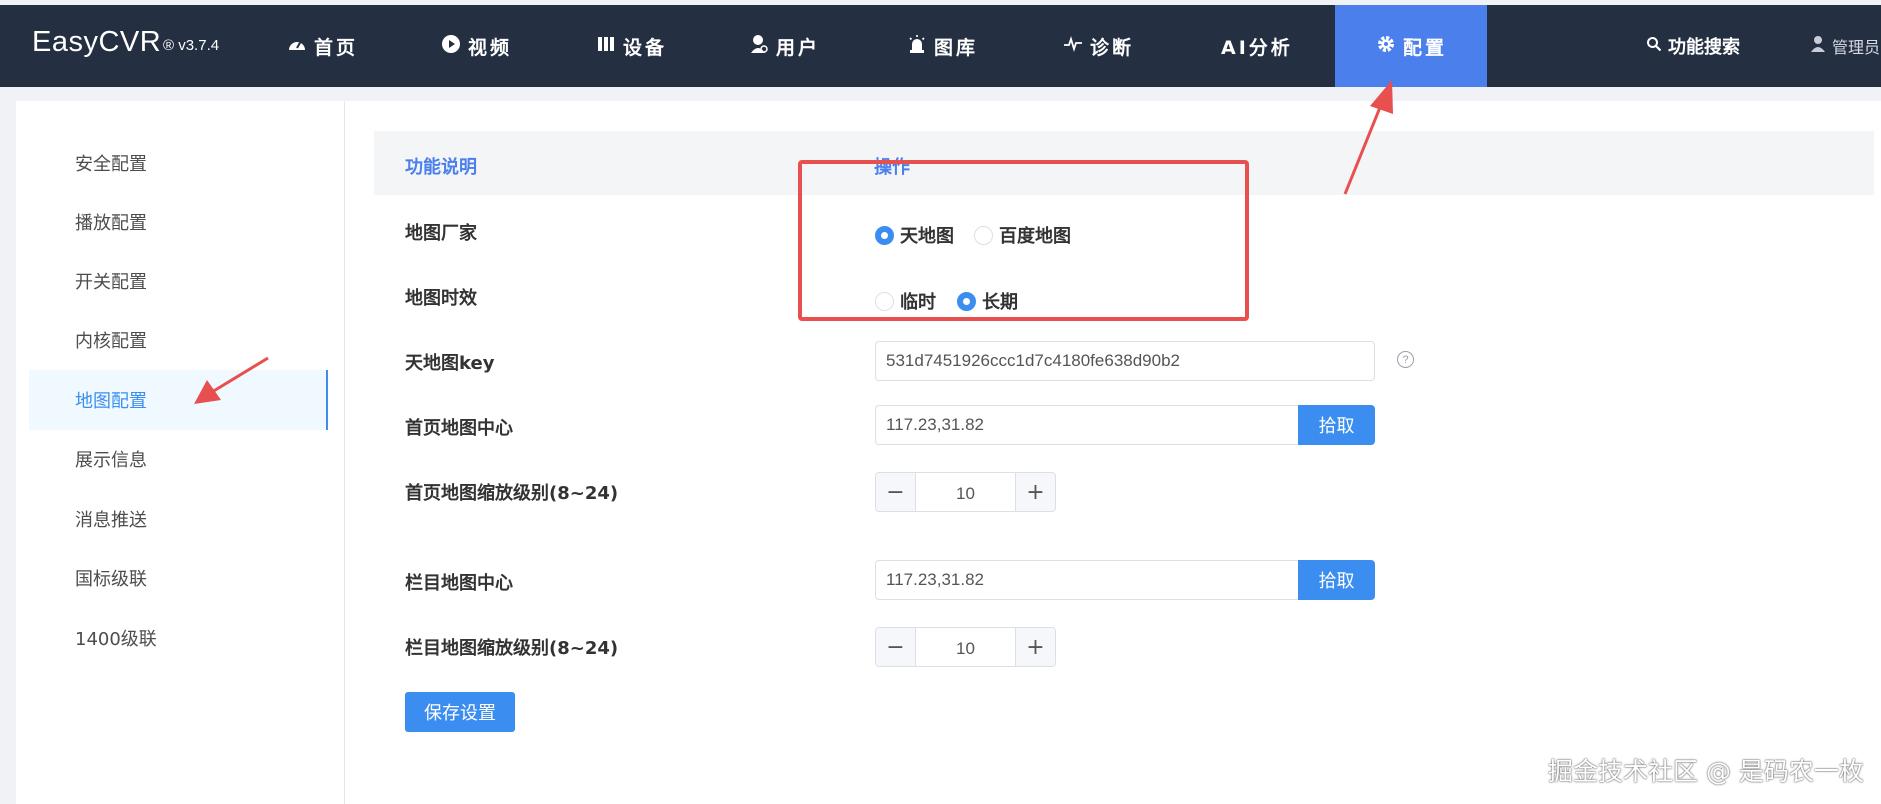  What do you see at coordinates (1368, 137) in the screenshot?
I see `arrow-to-config-icon` at bounding box center [1368, 137].